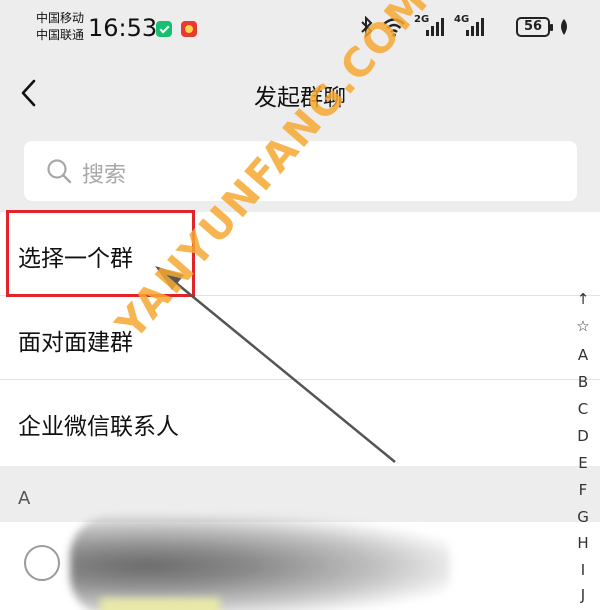 This screenshot has height=610, width=600. What do you see at coordinates (583, 326) in the screenshot?
I see `index-star: ☆` at bounding box center [583, 326].